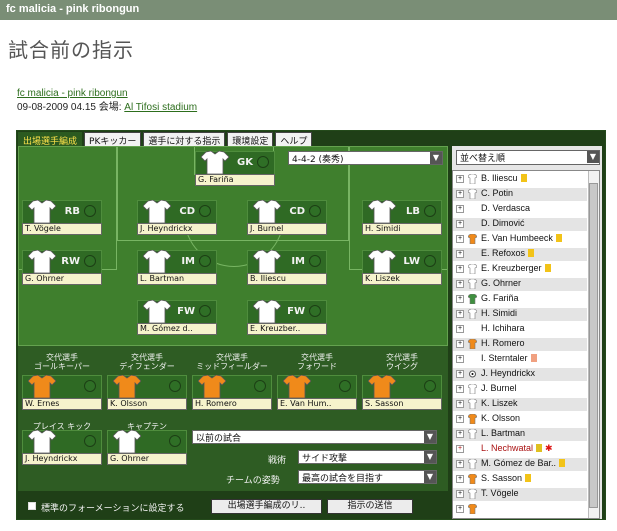 Image resolution: width=617 pixels, height=531 pixels. I want to click on substitute-slot: S. Sasson, so click(402, 393).